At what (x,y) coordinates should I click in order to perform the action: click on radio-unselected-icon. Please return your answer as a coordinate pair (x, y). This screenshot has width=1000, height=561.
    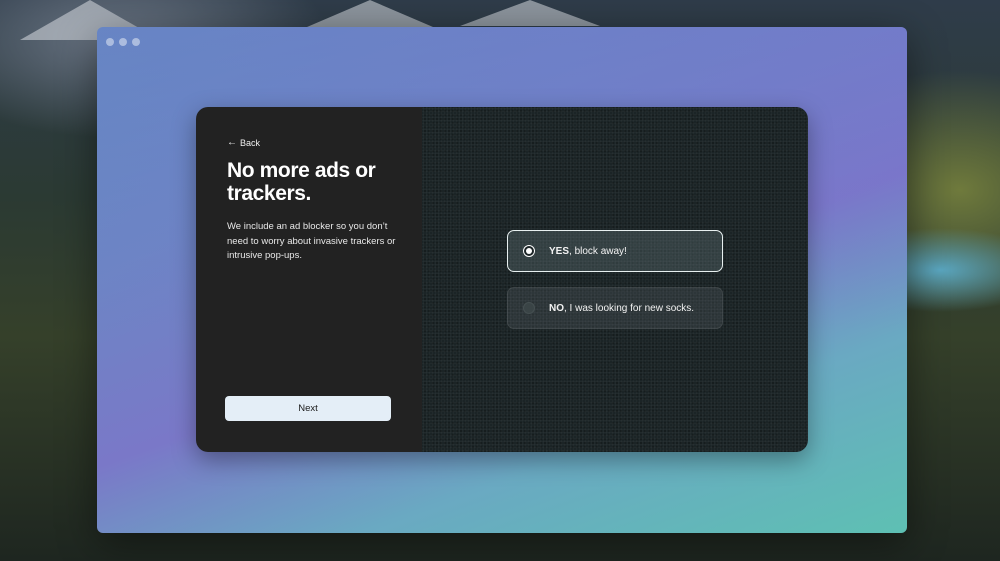
    Looking at the image, I should click on (529, 308).